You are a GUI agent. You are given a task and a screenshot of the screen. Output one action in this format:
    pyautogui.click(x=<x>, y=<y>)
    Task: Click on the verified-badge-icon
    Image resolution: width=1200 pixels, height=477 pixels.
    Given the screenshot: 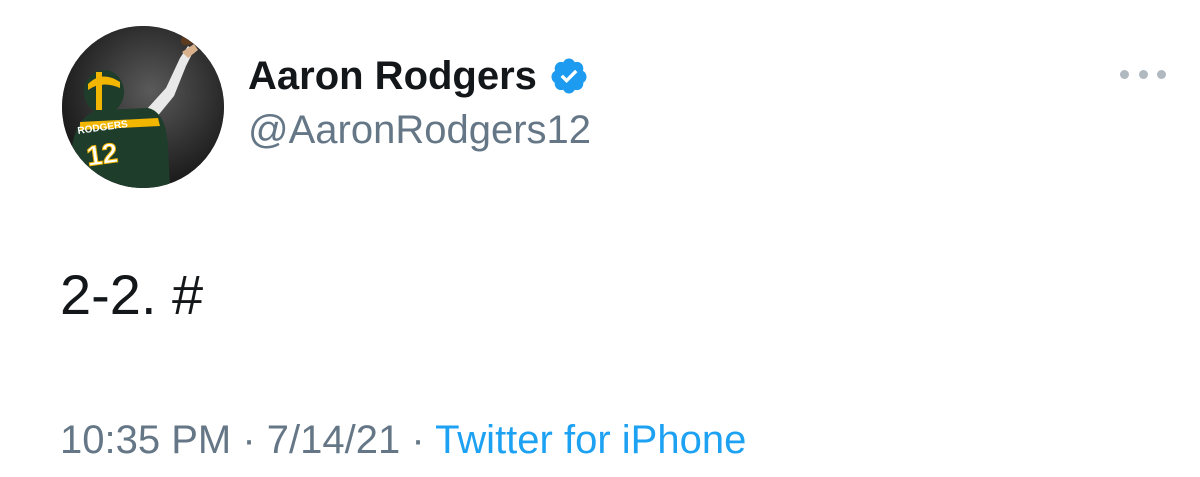 What is the action you would take?
    pyautogui.click(x=569, y=76)
    